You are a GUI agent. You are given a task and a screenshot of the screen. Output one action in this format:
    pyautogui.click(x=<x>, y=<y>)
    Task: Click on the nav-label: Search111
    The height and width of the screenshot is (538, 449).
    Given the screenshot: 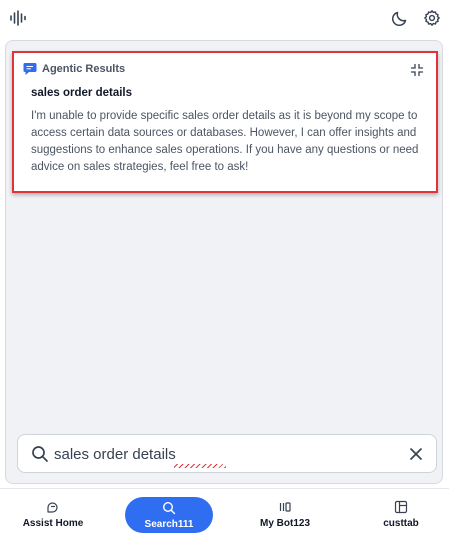 What is the action you would take?
    pyautogui.click(x=169, y=524)
    